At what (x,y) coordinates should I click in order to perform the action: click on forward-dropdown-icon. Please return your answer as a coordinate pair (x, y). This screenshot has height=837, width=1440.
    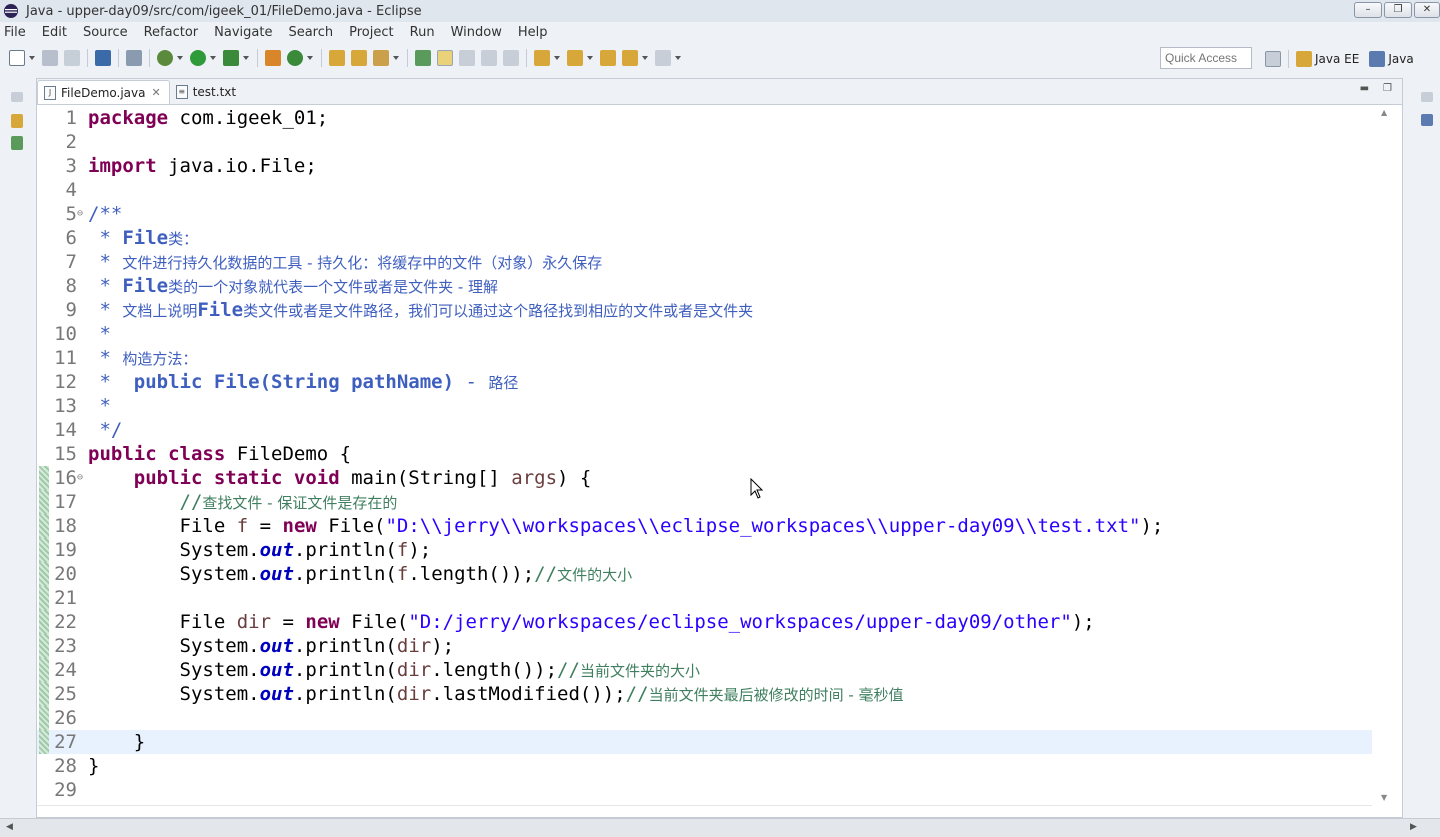
    Looking at the image, I should click on (678, 58).